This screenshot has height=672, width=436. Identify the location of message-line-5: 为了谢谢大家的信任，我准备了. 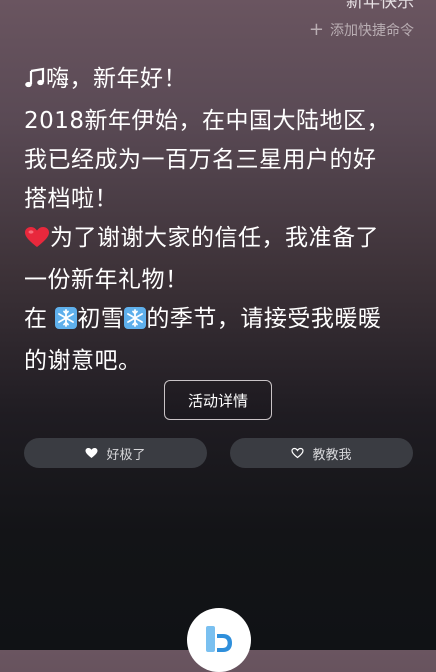
(222, 240).